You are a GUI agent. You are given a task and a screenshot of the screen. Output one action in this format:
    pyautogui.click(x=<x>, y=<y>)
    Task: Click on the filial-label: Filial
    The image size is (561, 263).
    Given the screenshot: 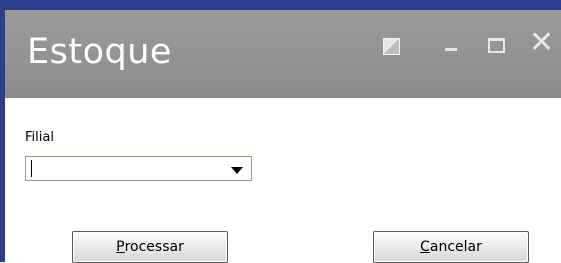 What is the action you would take?
    pyautogui.click(x=39, y=137)
    